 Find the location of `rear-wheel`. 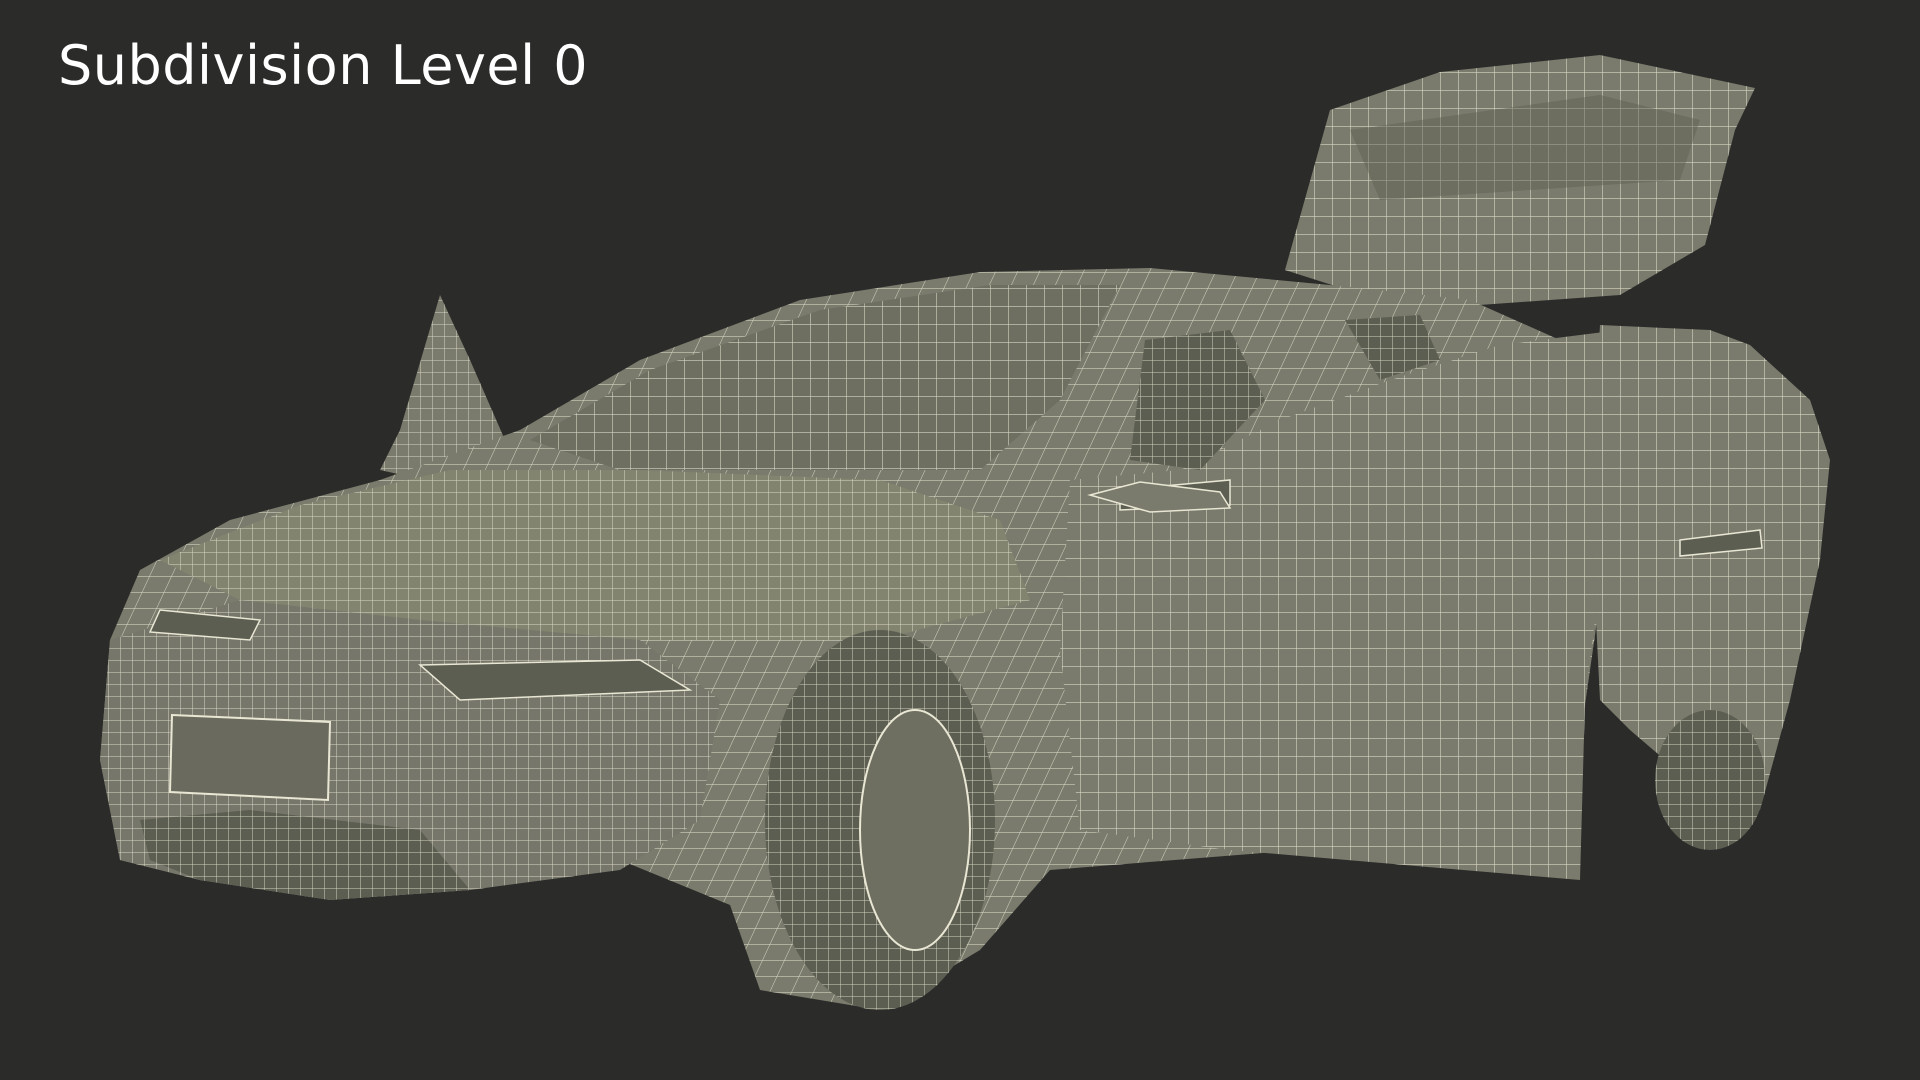

rear-wheel is located at coordinates (1710, 780).